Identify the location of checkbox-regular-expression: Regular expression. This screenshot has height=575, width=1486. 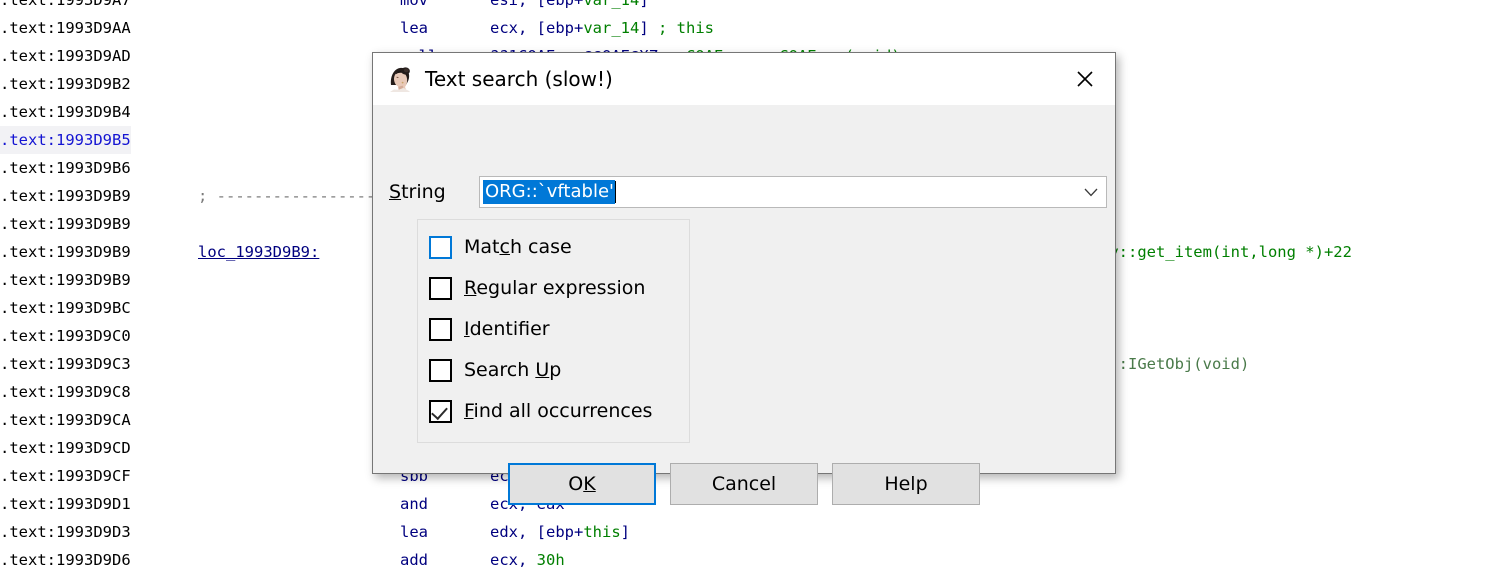
(537, 288).